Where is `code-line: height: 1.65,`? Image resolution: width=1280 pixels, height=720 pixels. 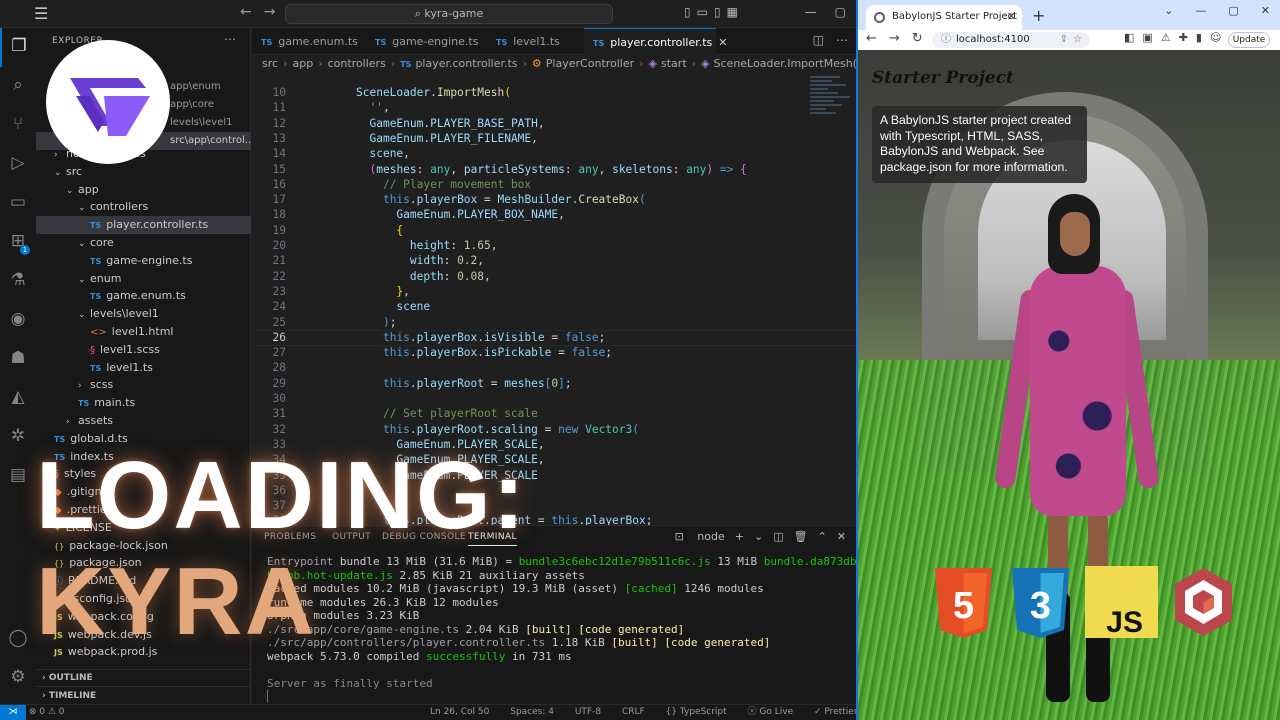
code-line: height: 1.65, is located at coordinates (427, 245).